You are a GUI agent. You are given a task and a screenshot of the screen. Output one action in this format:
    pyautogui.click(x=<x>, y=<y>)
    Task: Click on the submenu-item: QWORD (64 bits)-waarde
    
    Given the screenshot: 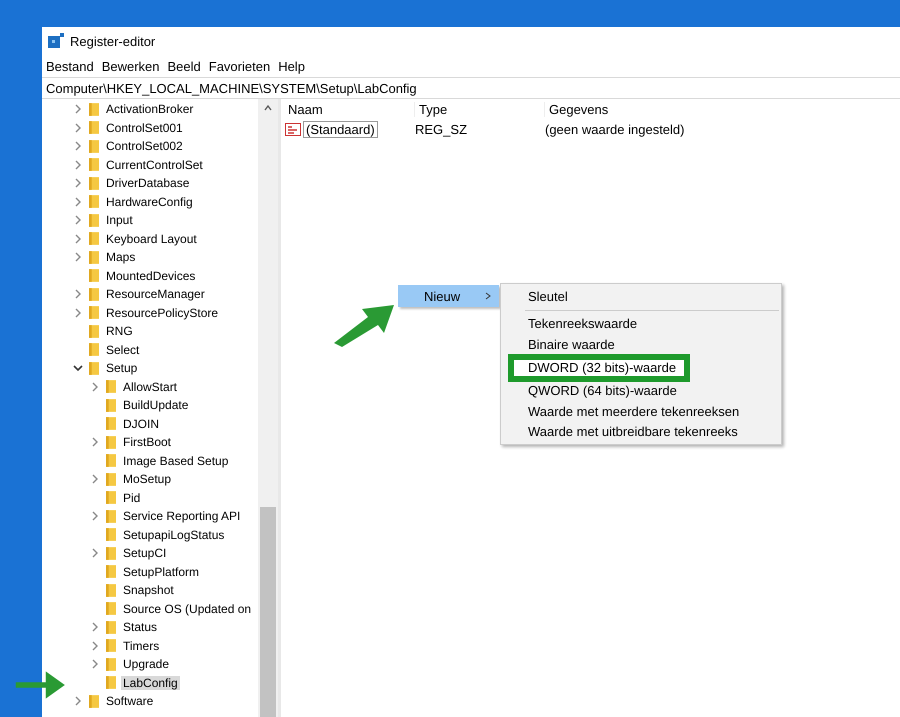 What is the action you would take?
    pyautogui.click(x=641, y=390)
    